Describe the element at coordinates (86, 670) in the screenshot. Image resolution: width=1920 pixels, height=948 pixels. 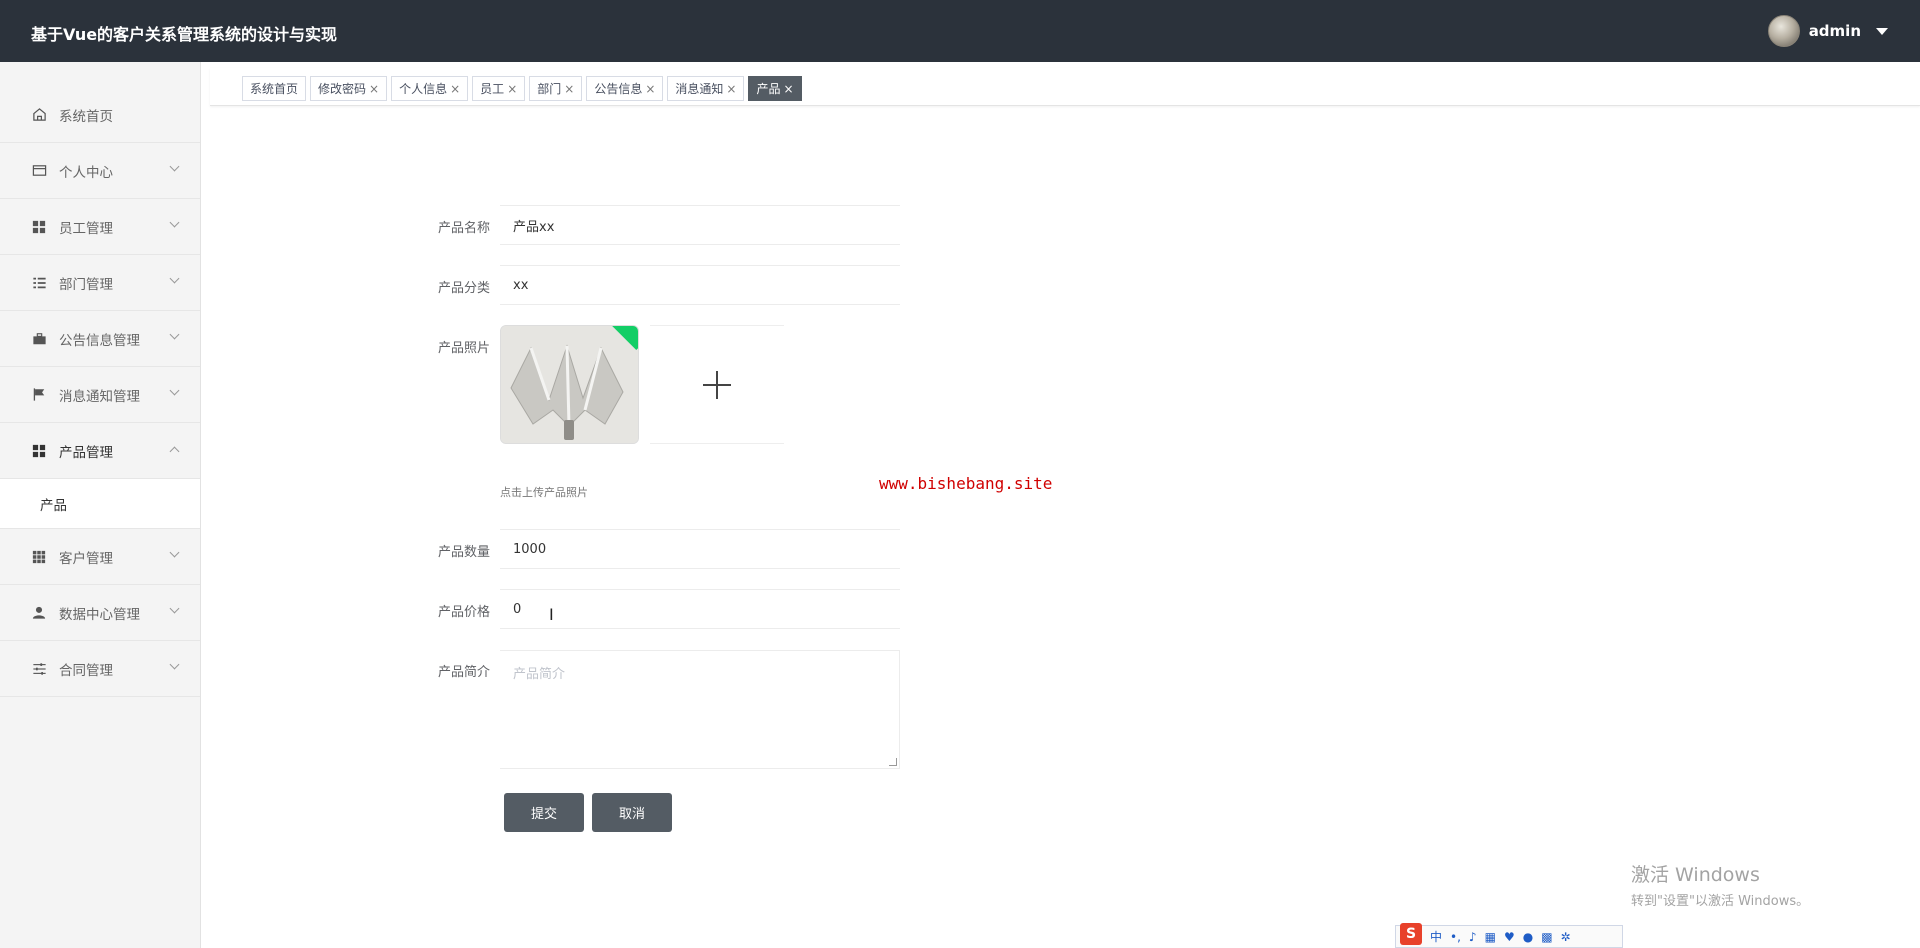
I see `sidebar-item-label: 合同管理` at that location.